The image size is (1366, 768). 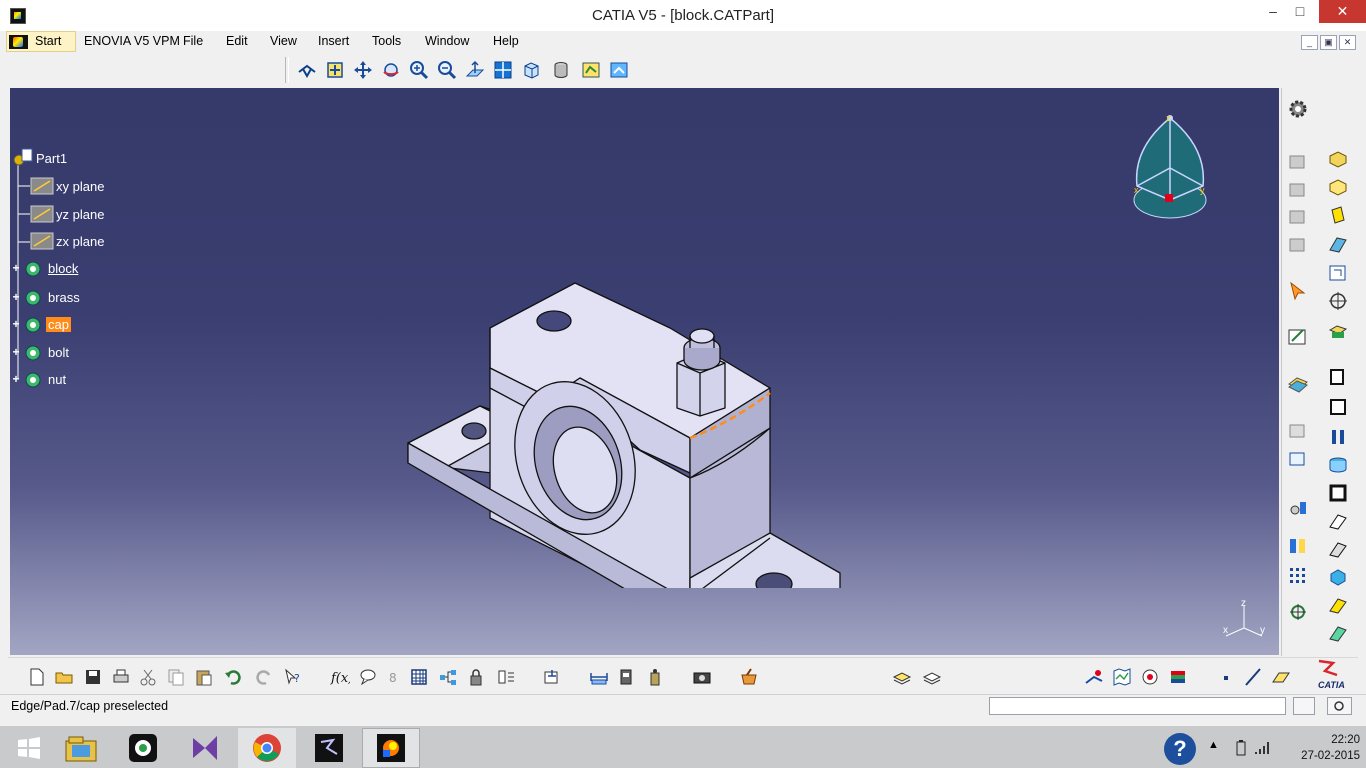 I want to click on measure-item-icon, so click(x=627, y=677).